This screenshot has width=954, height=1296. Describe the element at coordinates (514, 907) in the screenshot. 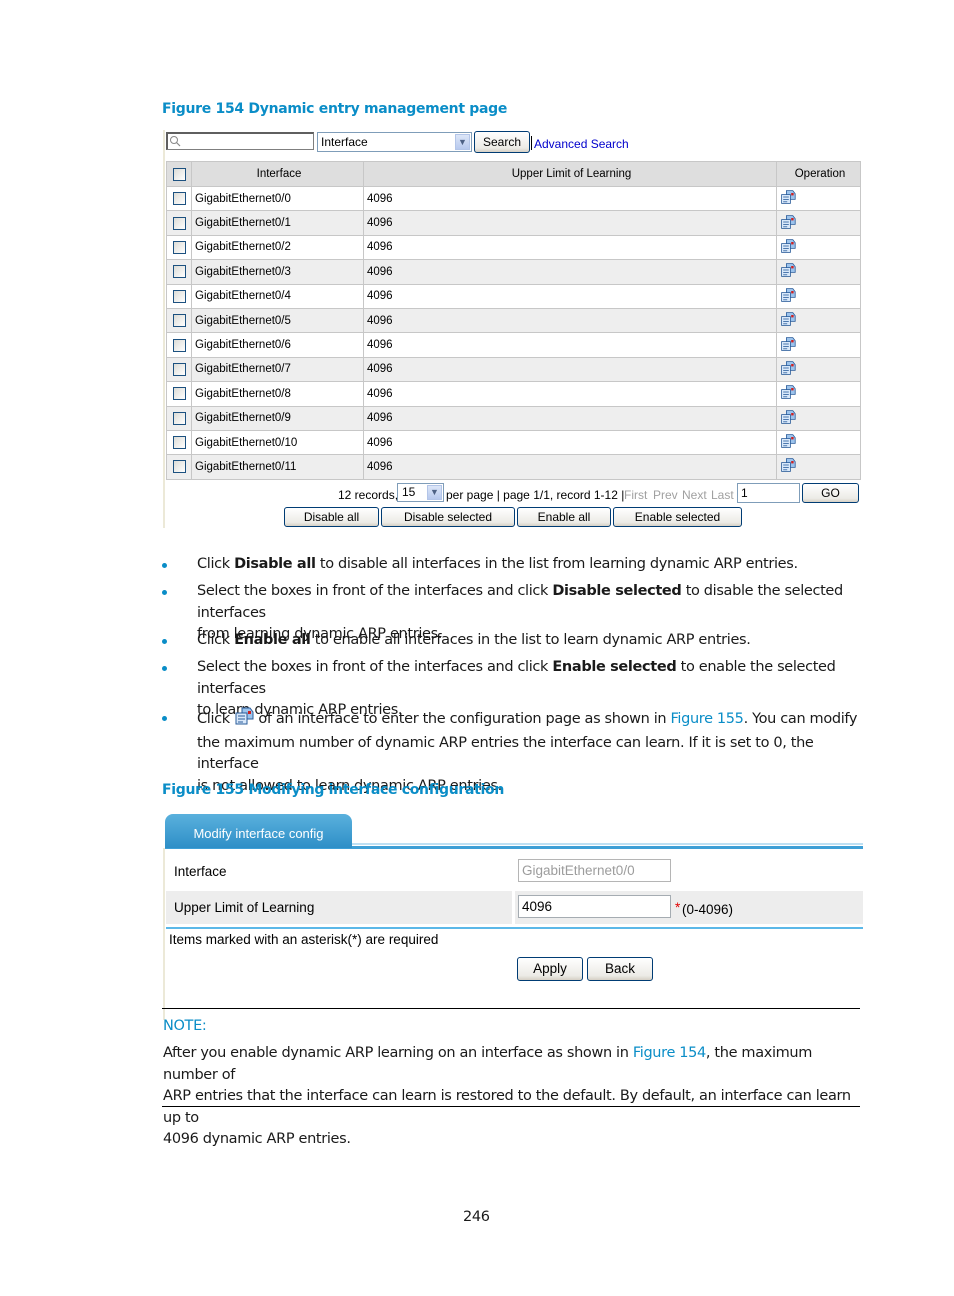

I see `upper-limit-row: Upper Limit of Learning * (0-4096)` at that location.